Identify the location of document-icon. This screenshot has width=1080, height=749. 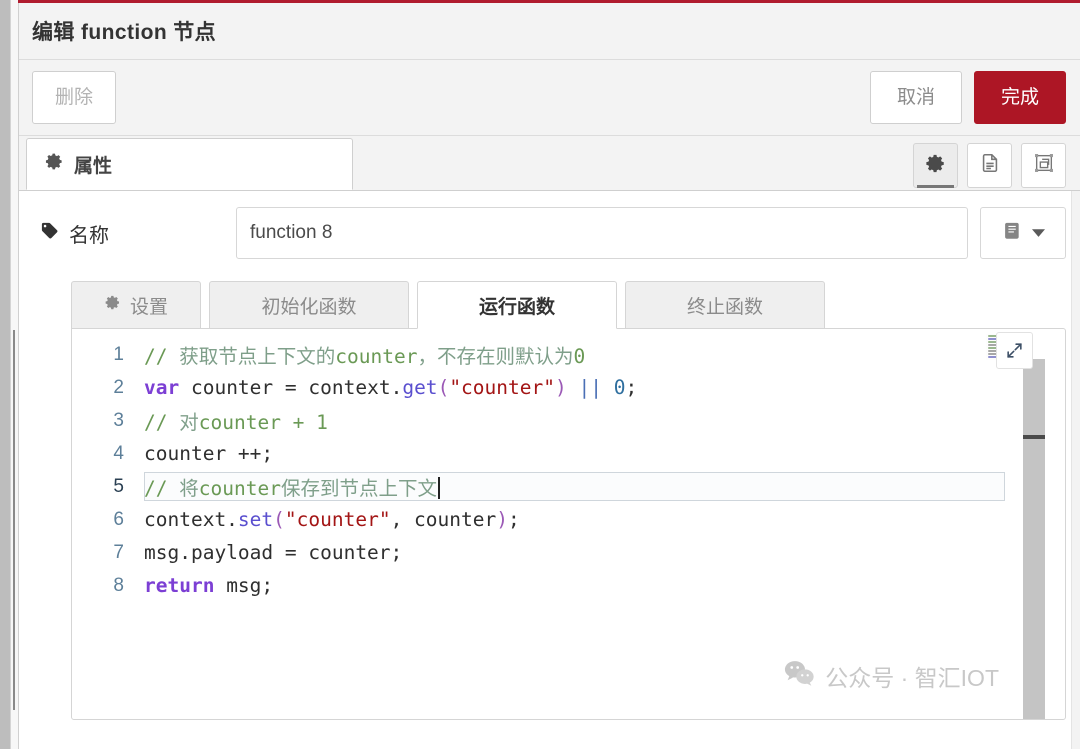
(990, 165).